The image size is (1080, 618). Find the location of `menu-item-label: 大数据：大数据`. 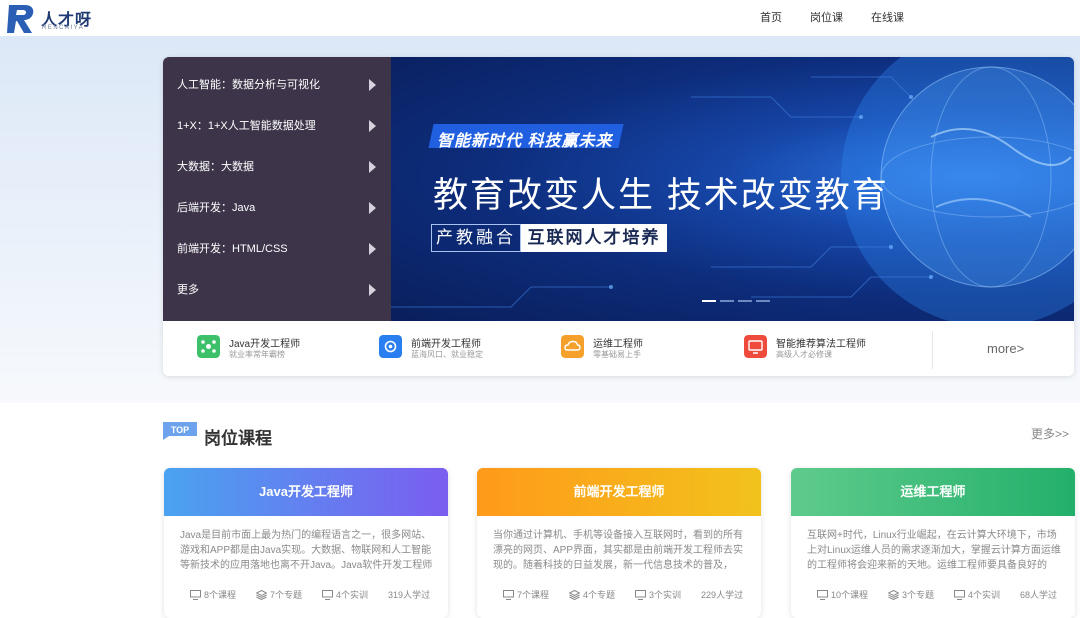

menu-item-label: 大数据：大数据 is located at coordinates (215, 167).